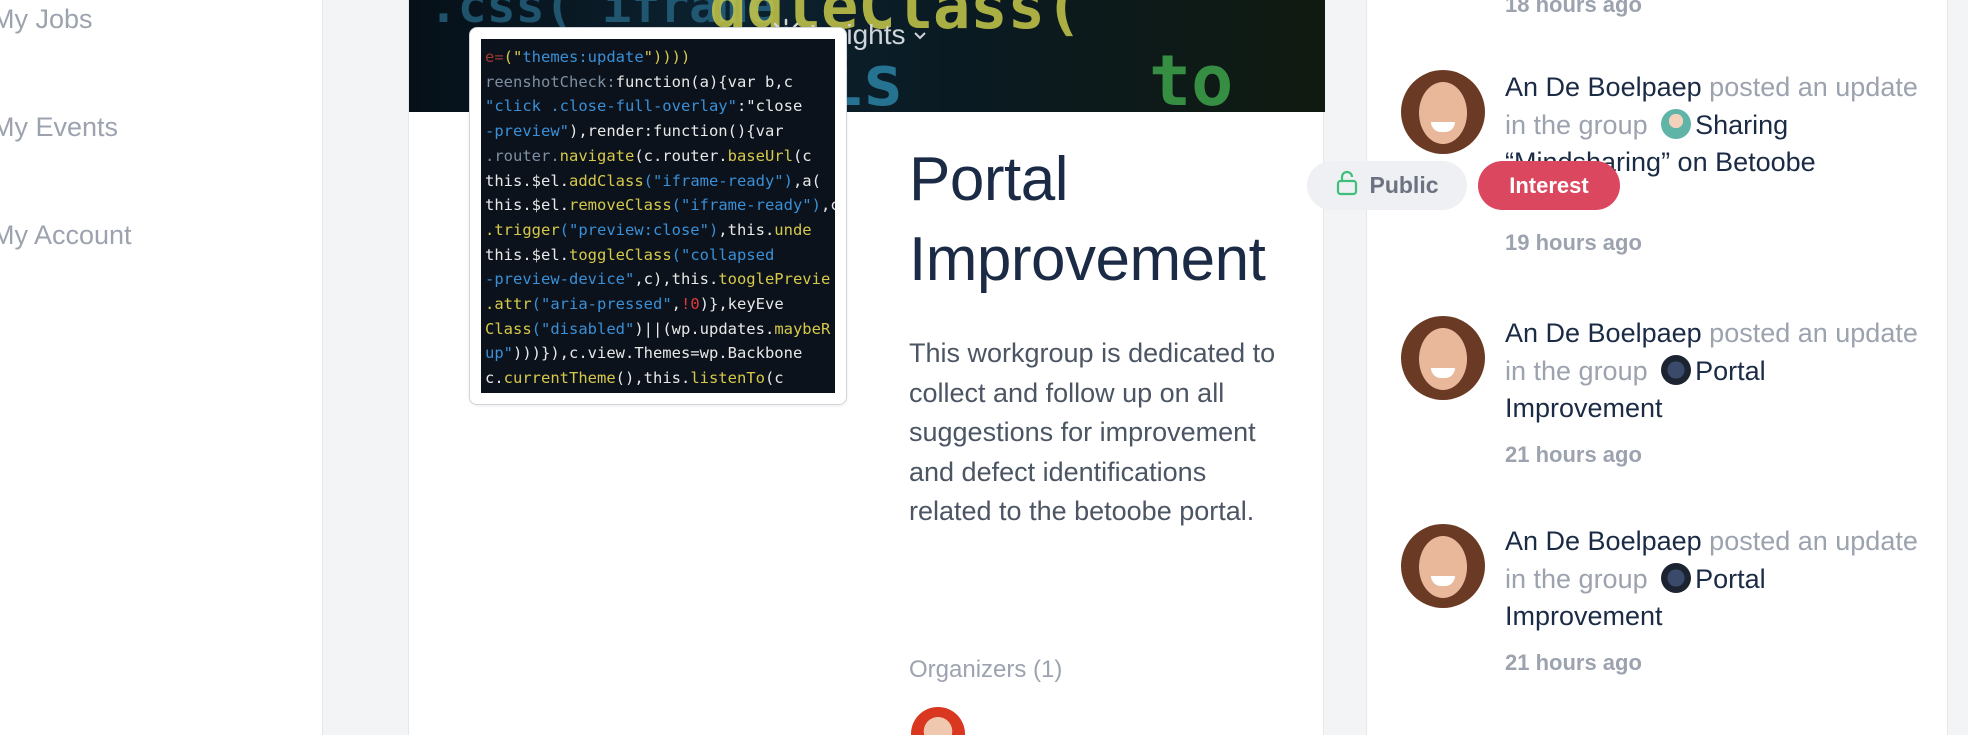 Image resolution: width=1968 pixels, height=735 pixels. I want to click on sidebar-item-my-events: My Events, so click(59, 127).